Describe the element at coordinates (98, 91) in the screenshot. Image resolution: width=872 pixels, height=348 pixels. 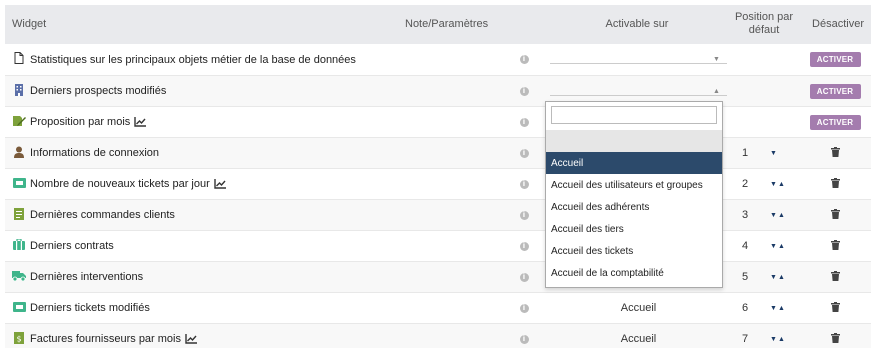
I see `widget-label: Derniers prospects modifiés` at that location.